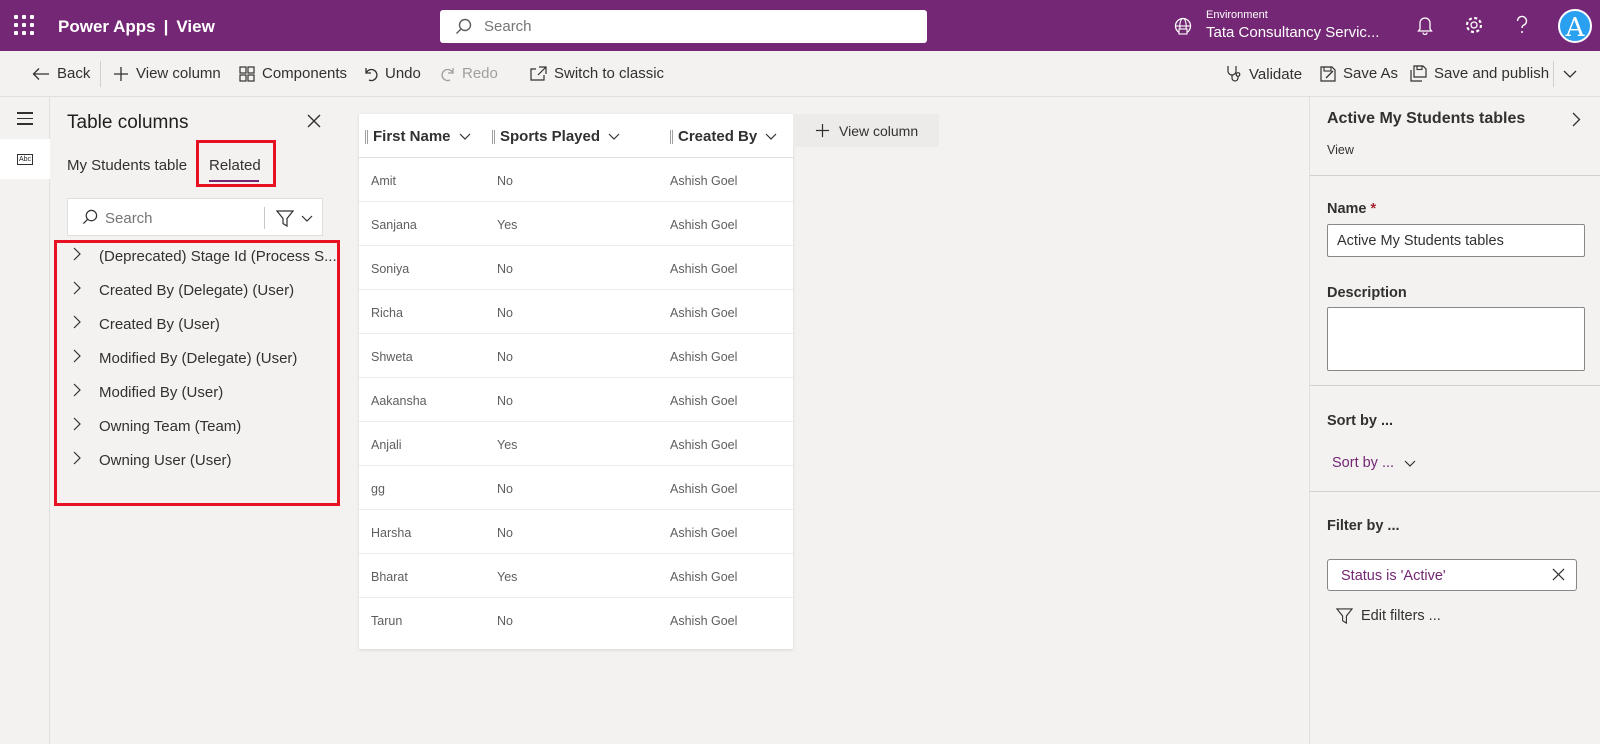 Image resolution: width=1600 pixels, height=744 pixels. Describe the element at coordinates (90, 217) in the screenshot. I see `search-icon` at that location.